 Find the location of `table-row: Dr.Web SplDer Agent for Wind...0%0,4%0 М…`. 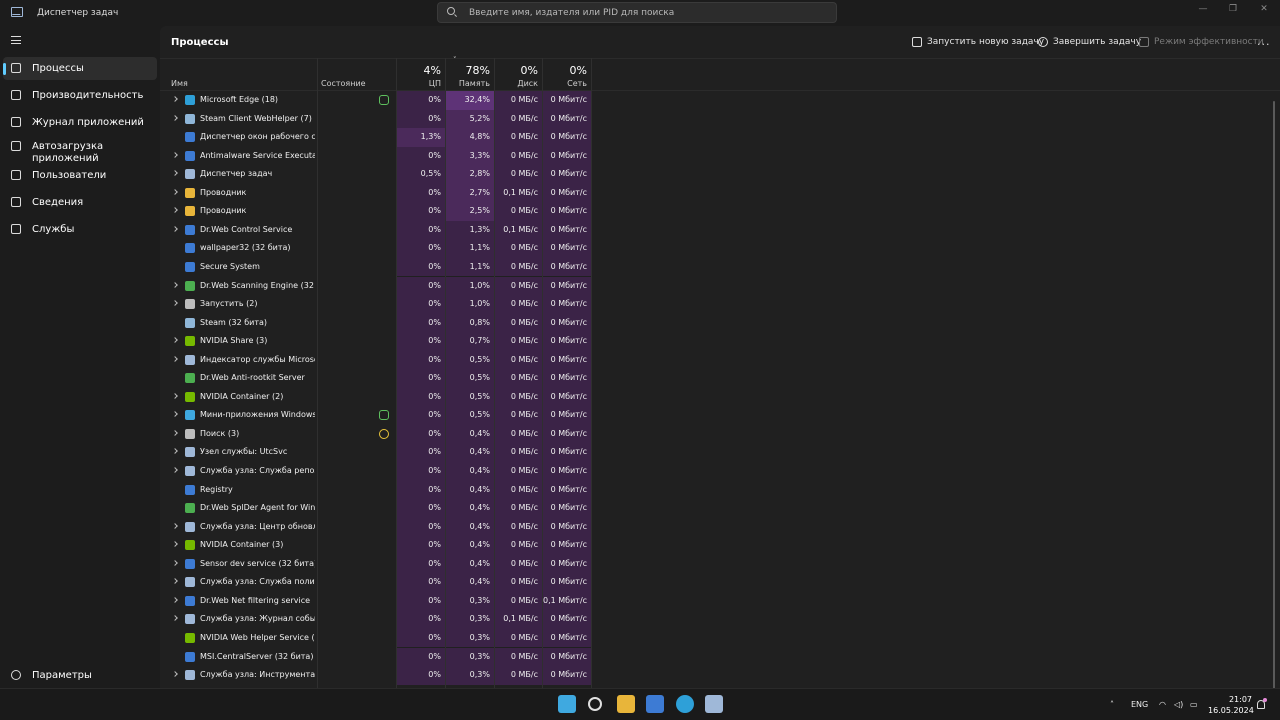

table-row: Dr.Web SplDer Agent for Wind...0%0,4%0 М… is located at coordinates (376, 508).